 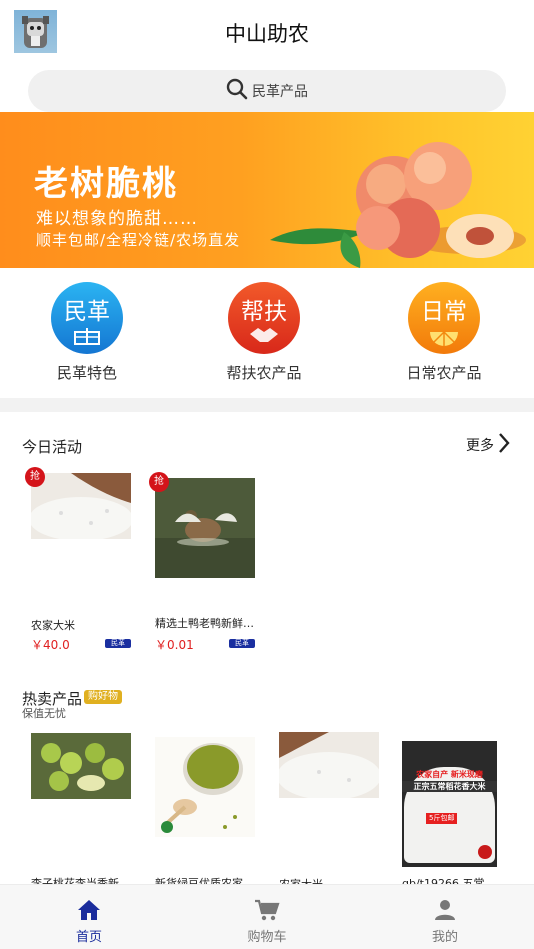 I want to click on more-label: 更多, so click(x=480, y=446).